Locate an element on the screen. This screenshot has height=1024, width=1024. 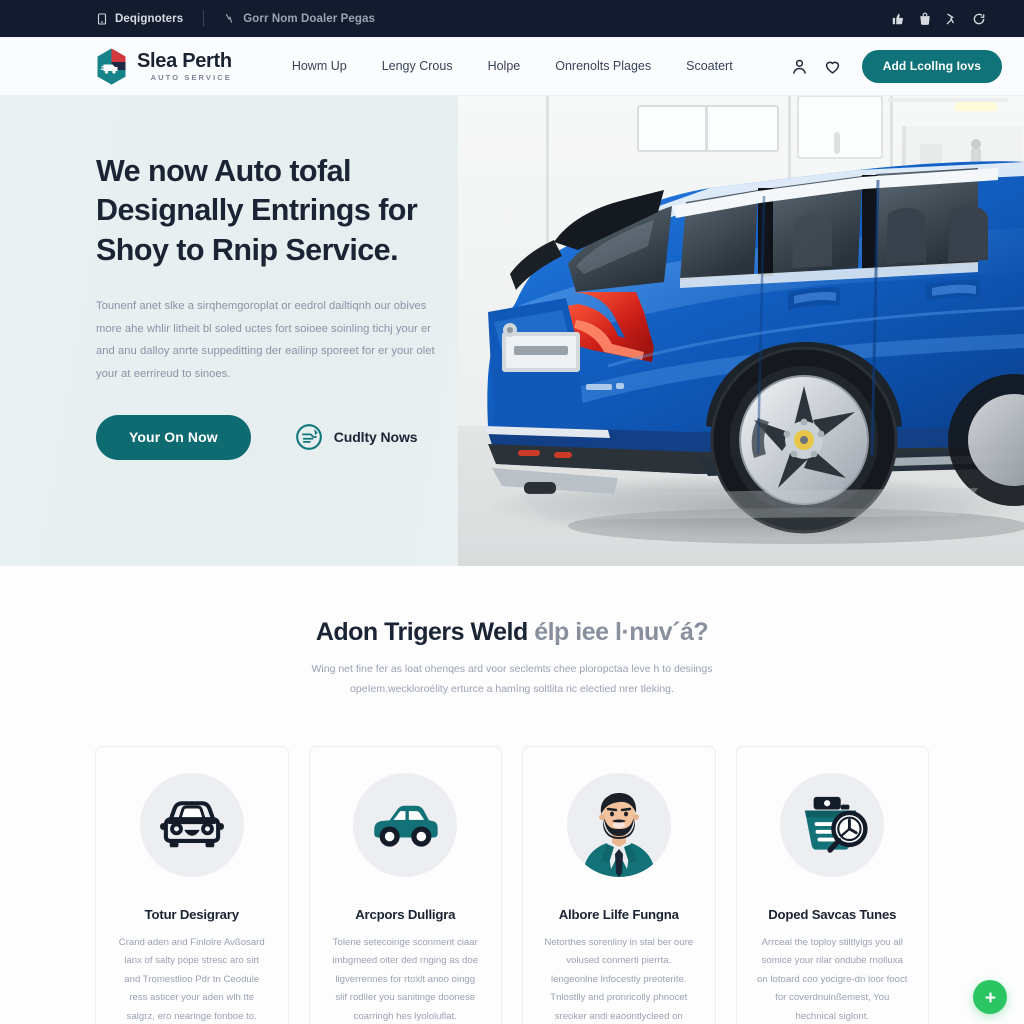
header-cta-button: Add Lcollng Iovs is located at coordinates (931, 66).